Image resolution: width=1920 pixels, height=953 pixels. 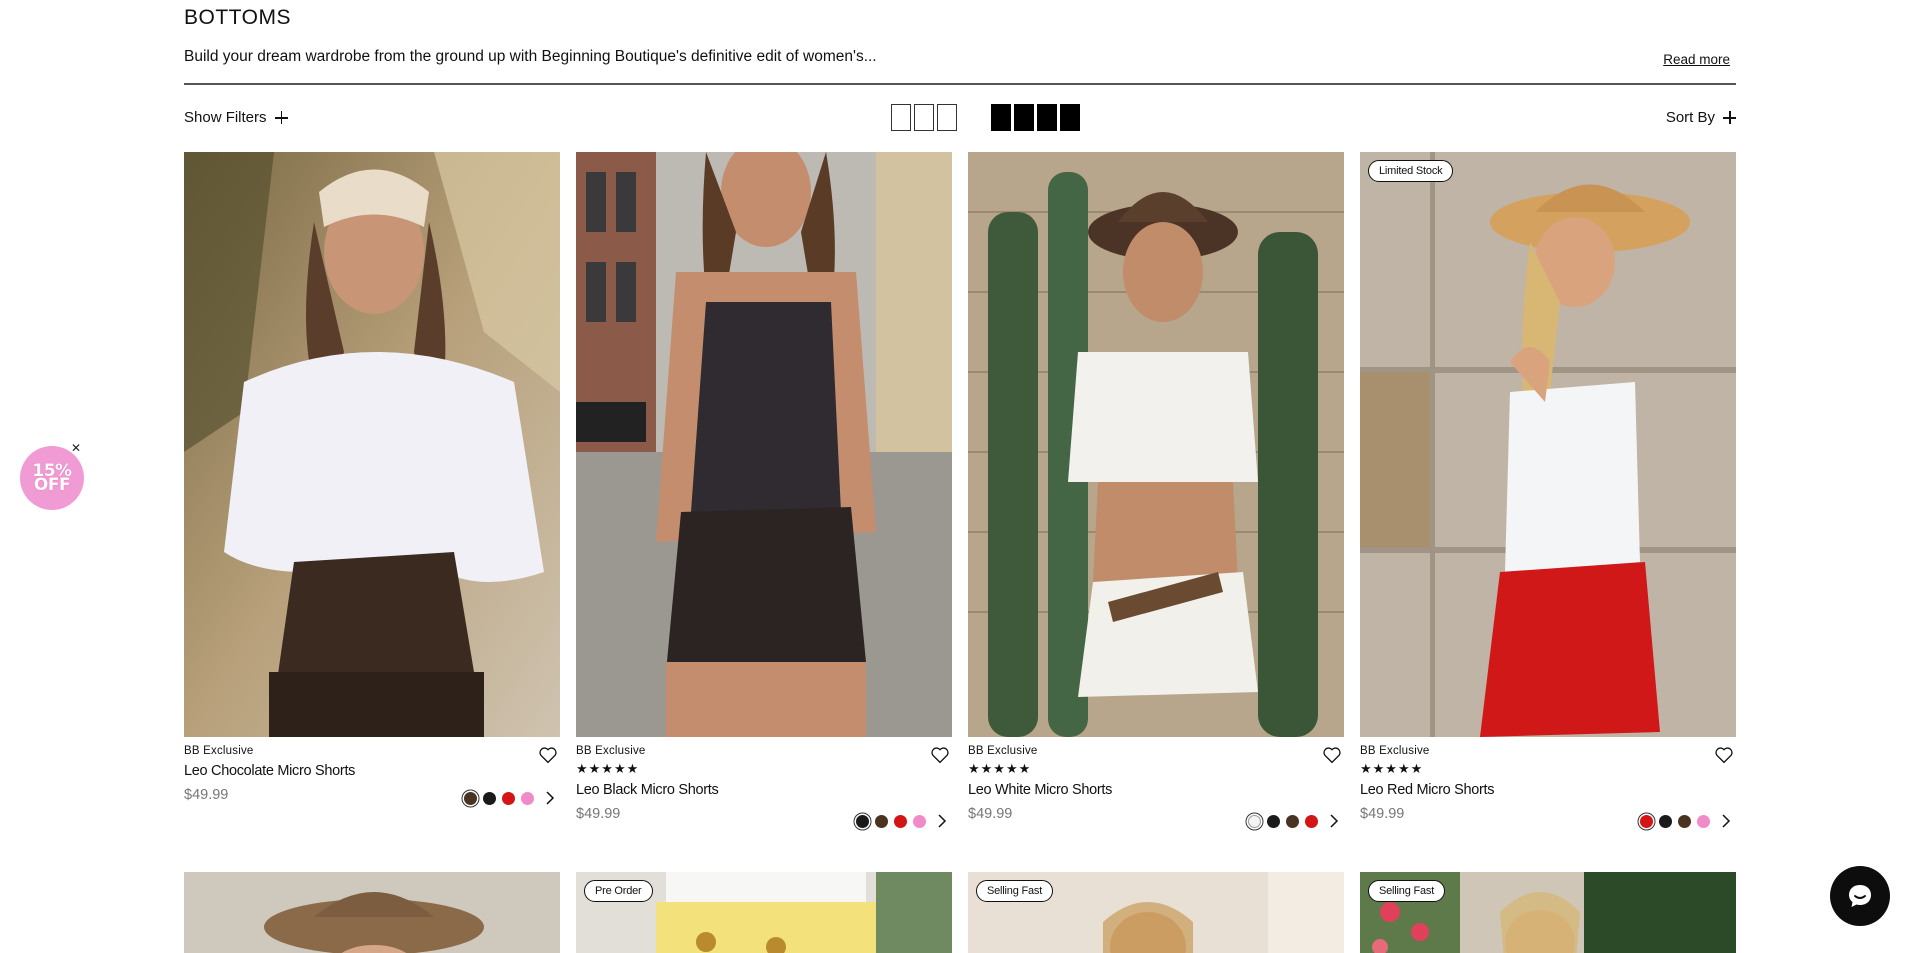 What do you see at coordinates (764, 790) in the screenshot?
I see `product-name: Leo Black Micro Shorts` at bounding box center [764, 790].